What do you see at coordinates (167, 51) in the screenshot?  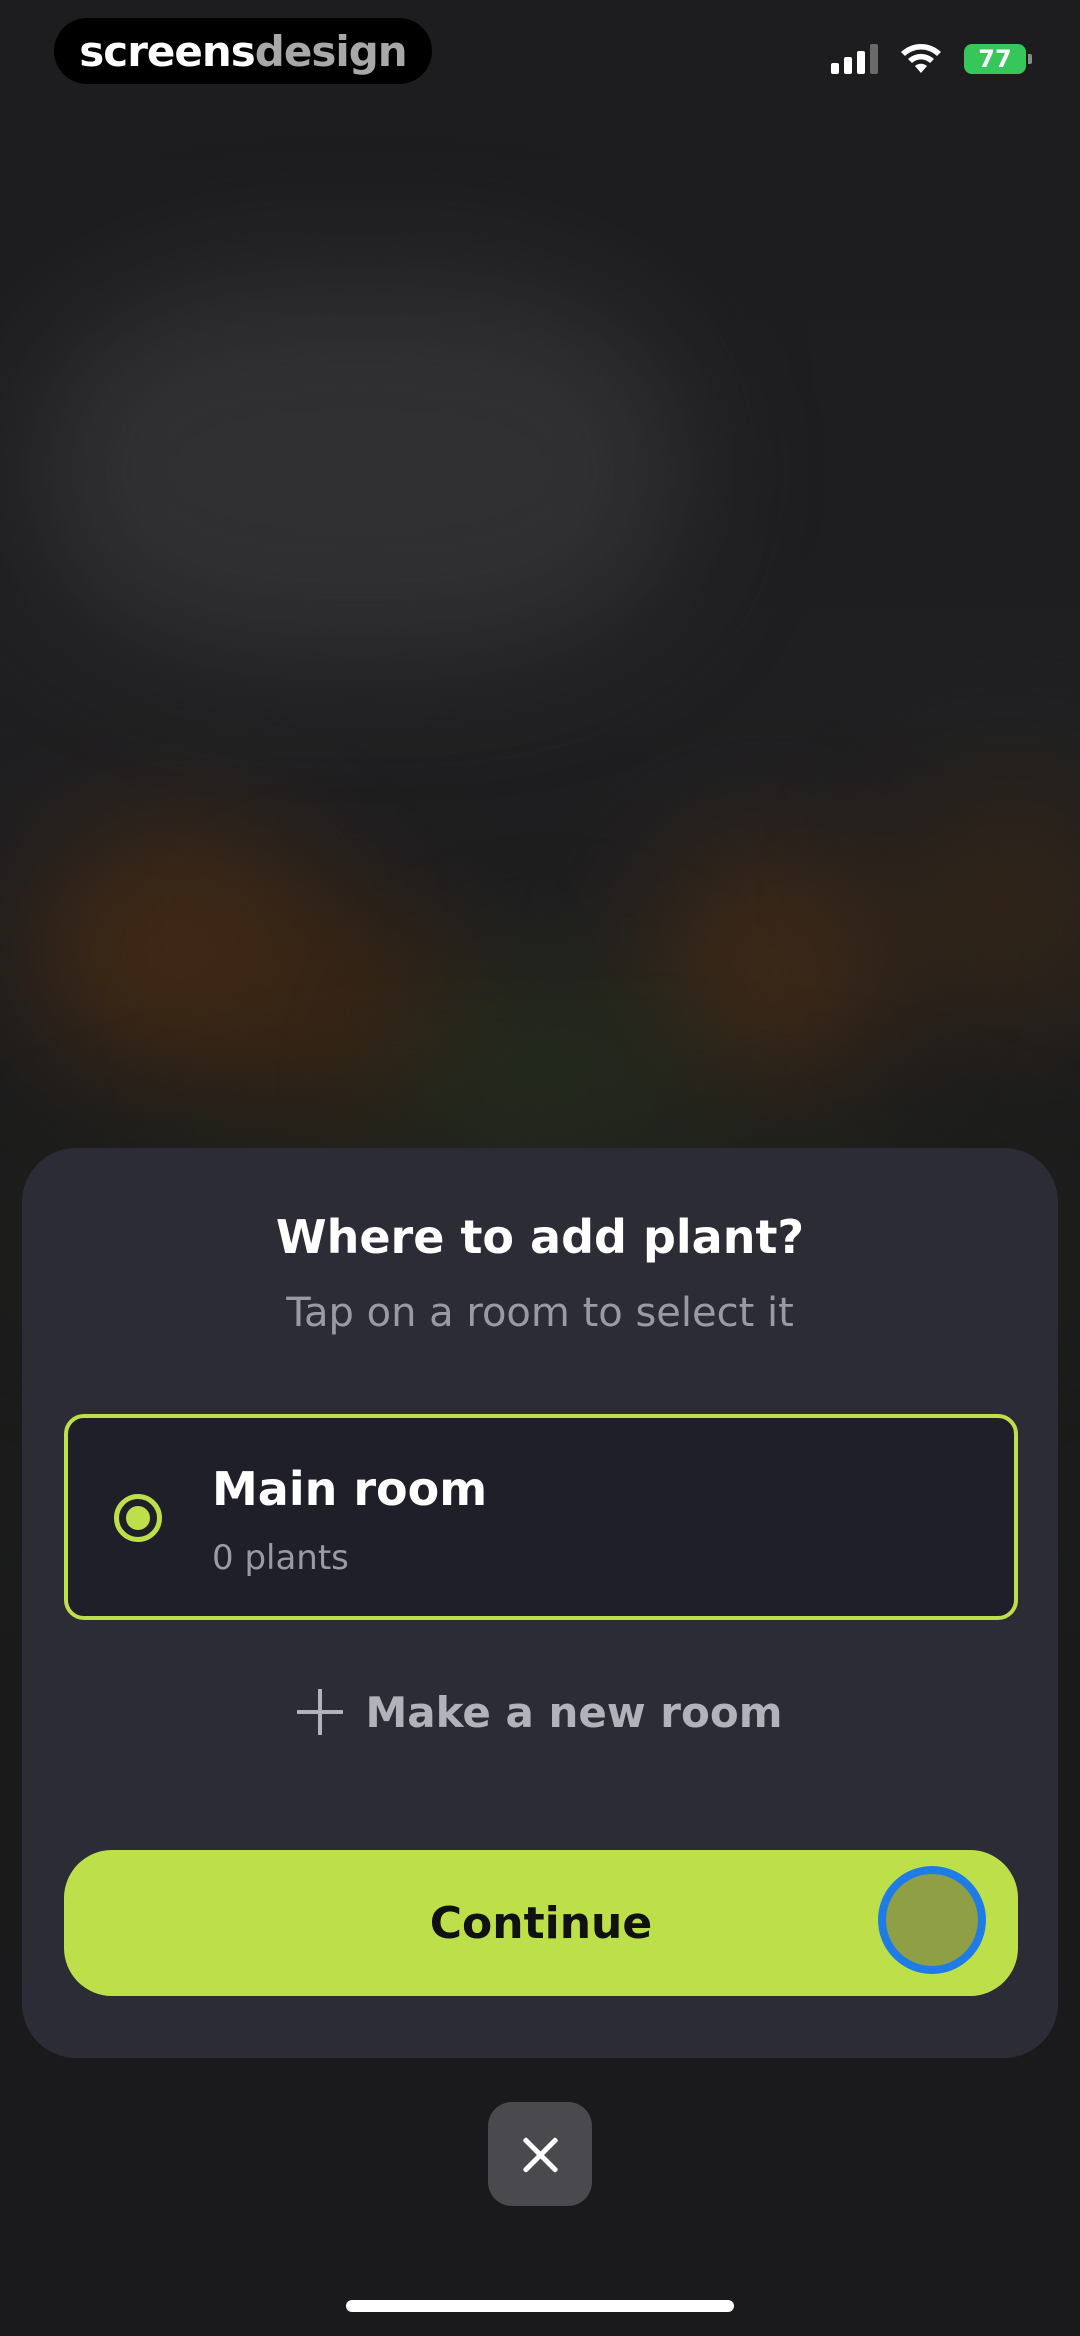 I see `watermark-part1: screens` at bounding box center [167, 51].